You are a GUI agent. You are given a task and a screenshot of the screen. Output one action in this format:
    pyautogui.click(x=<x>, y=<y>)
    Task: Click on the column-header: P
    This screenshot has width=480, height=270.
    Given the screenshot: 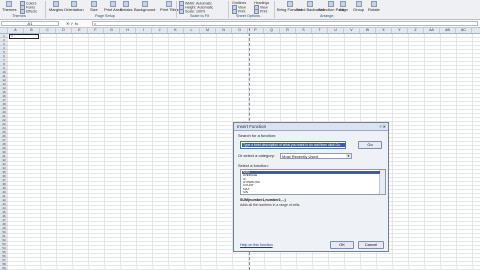 What is the action you would take?
    pyautogui.click(x=256, y=30)
    